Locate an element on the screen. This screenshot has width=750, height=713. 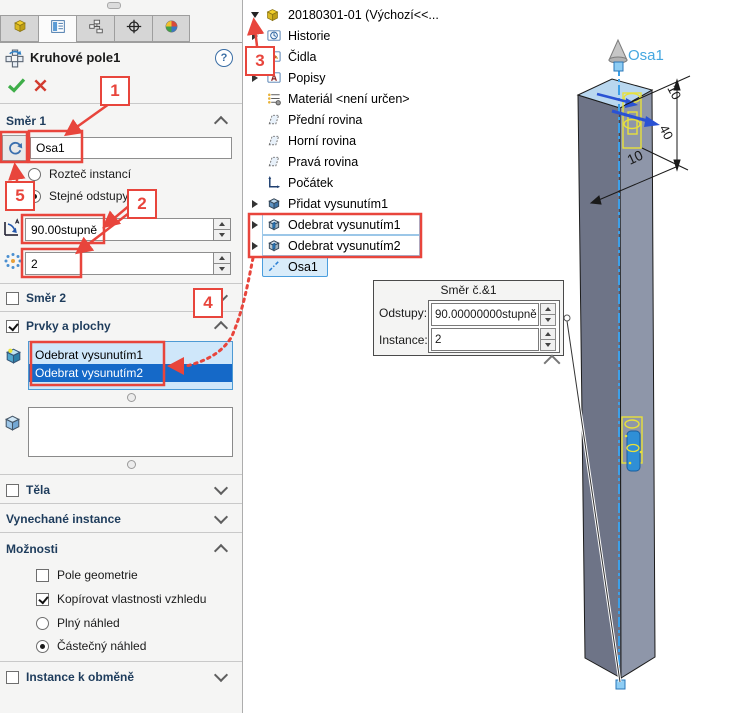
tree-item-odebrat-vysunutim1: Odebrat vysunutím1 is located at coordinates (351, 224).